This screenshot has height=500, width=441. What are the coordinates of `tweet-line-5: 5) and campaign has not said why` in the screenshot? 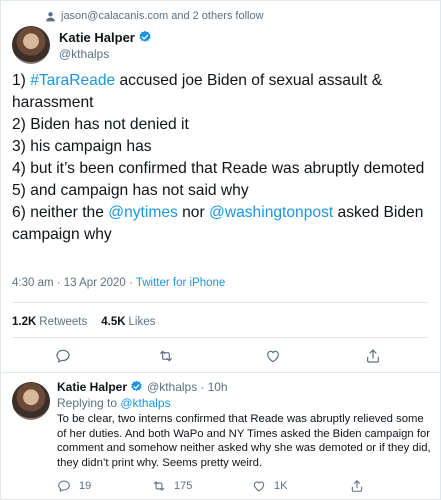 It's located at (130, 190).